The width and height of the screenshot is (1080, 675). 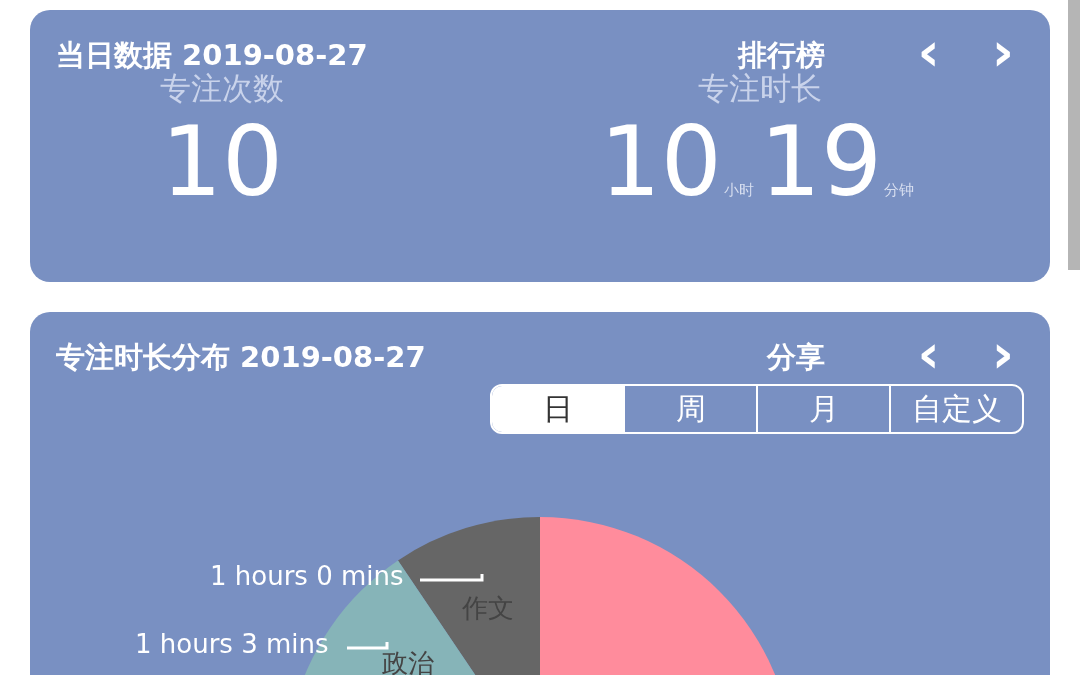 What do you see at coordinates (222, 163) in the screenshot?
I see `stat-value: 10` at bounding box center [222, 163].